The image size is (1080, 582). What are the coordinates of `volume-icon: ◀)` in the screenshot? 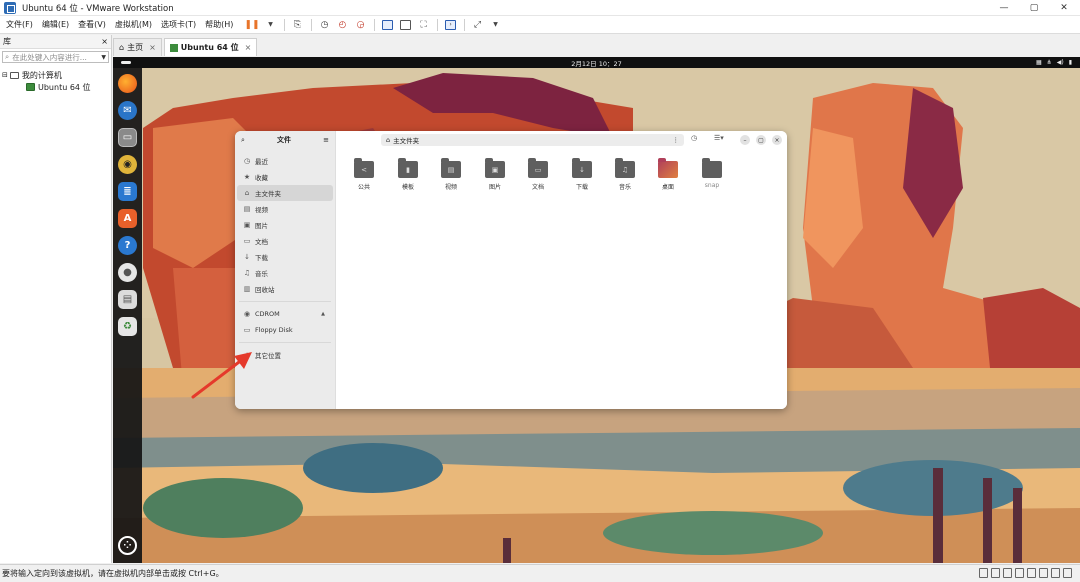 It's located at (1060, 62).